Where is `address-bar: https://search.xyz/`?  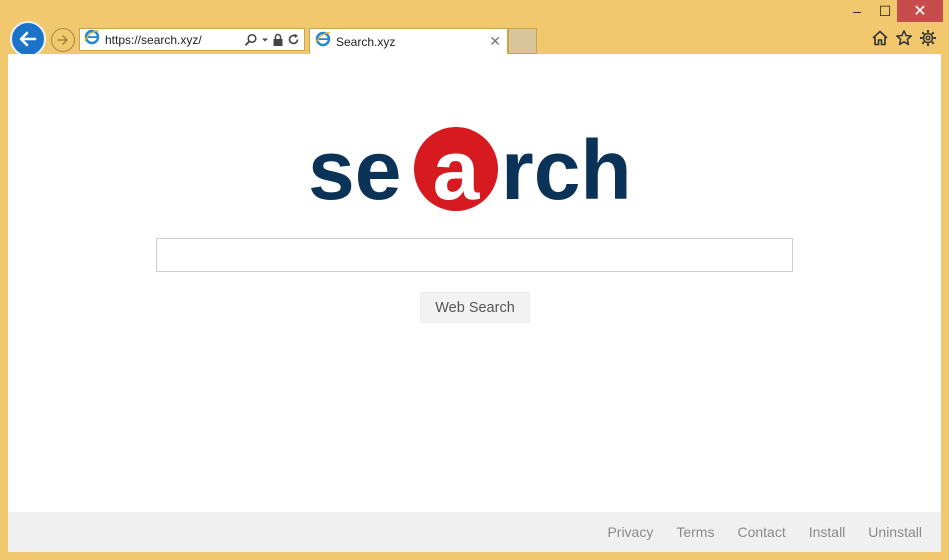
address-bar: https://search.xyz/ is located at coordinates (192, 39).